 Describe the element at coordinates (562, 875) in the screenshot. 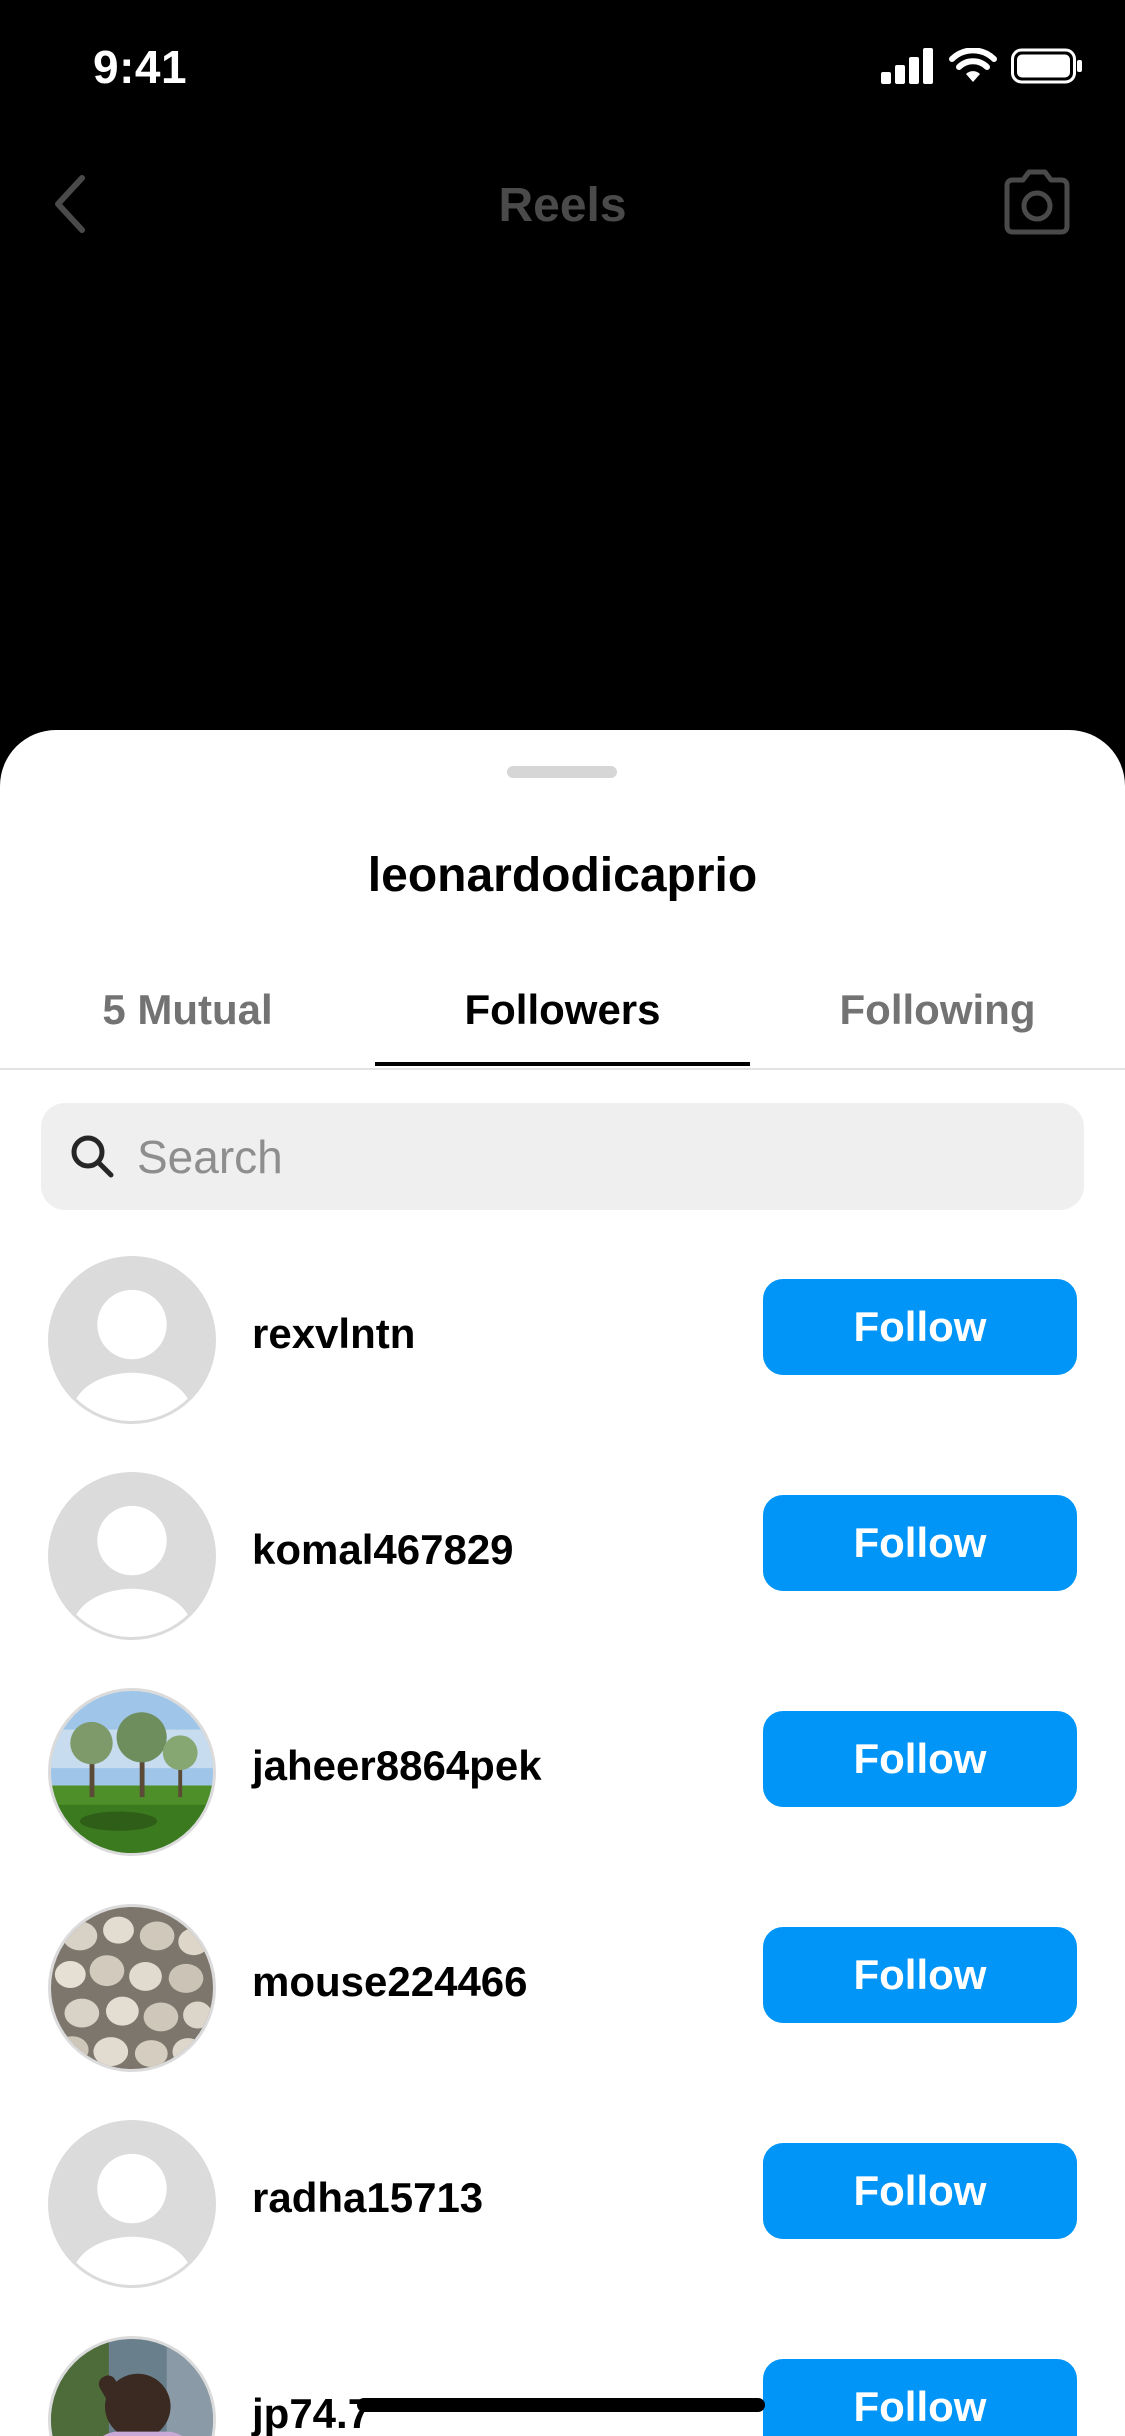

I see `sheet-title: leonardodicaprio` at that location.